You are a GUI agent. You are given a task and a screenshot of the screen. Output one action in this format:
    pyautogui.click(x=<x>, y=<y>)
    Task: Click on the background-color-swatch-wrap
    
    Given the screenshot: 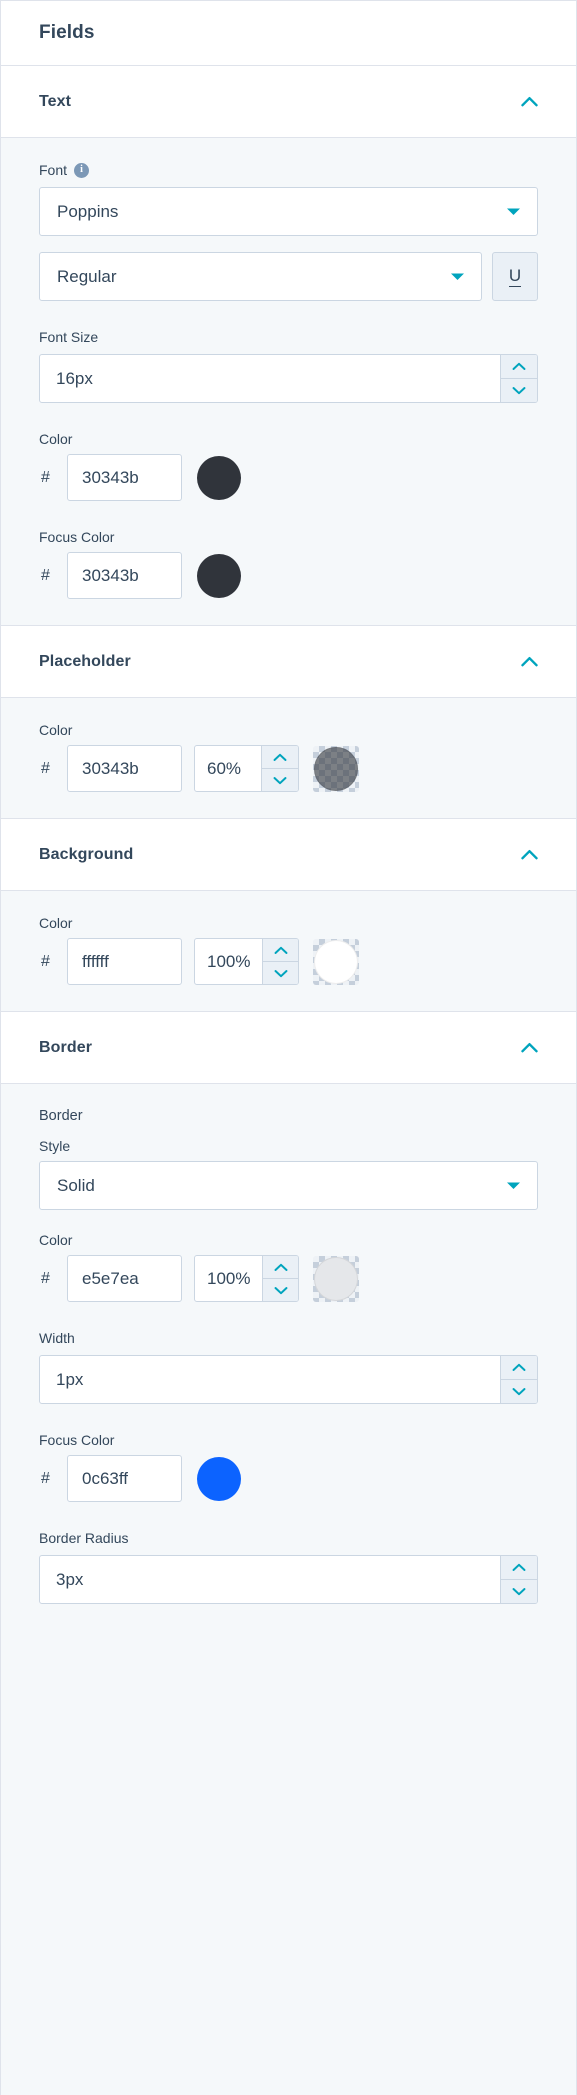 What is the action you would take?
    pyautogui.click(x=336, y=961)
    